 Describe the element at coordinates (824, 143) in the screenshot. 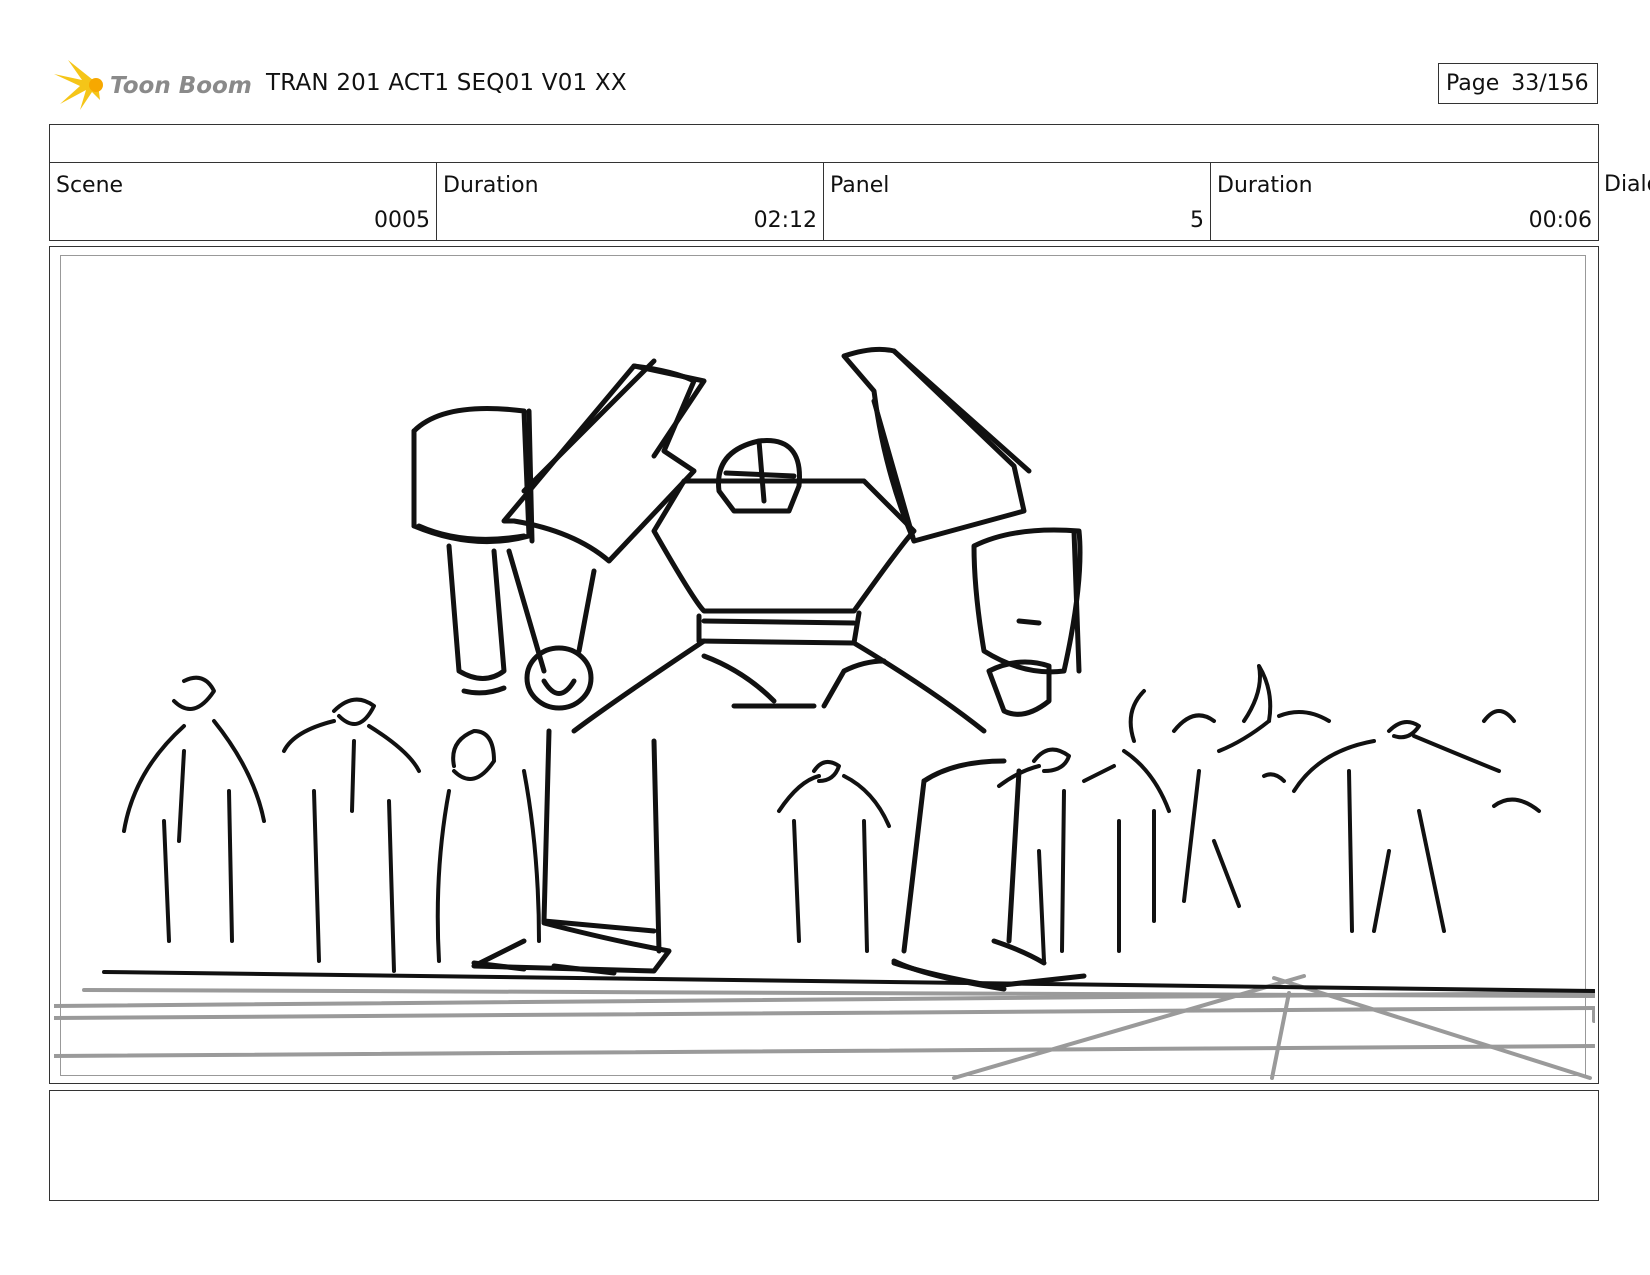

I see `header-band` at that location.